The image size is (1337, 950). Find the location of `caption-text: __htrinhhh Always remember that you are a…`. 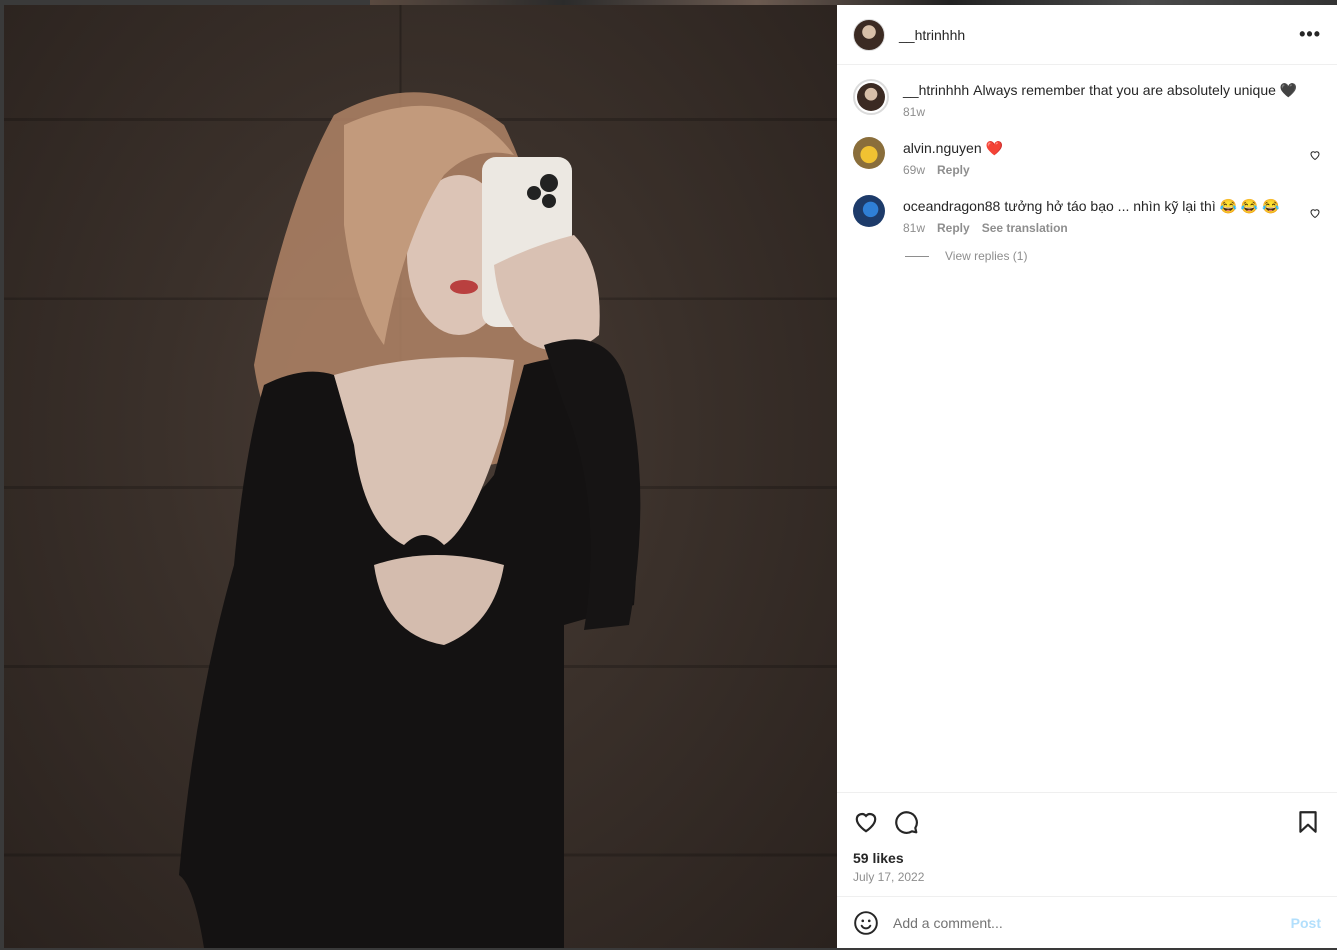

caption-text: __htrinhhh Always remember that you are a… is located at coordinates (1112, 90).